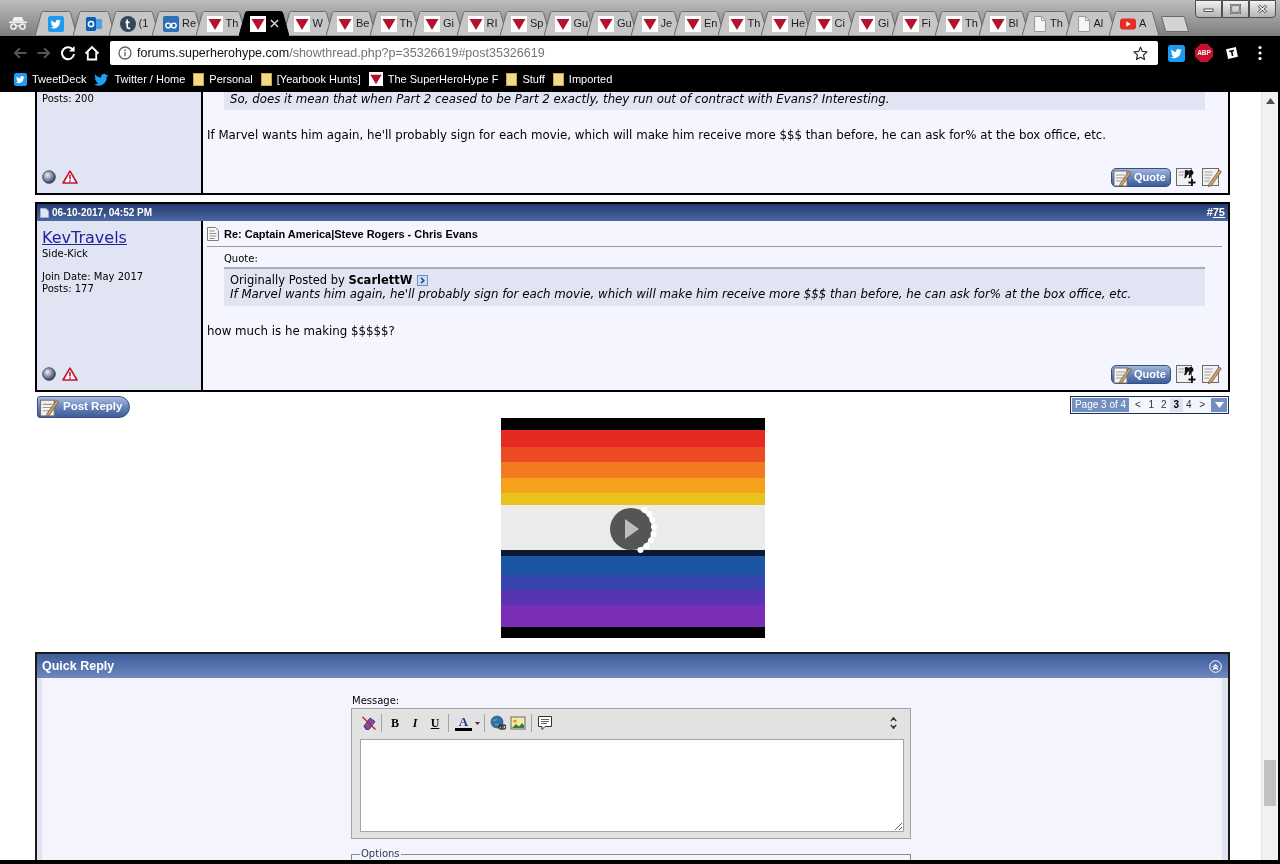 The width and height of the screenshot is (1280, 864). Describe the element at coordinates (241, 259) in the screenshot. I see `quote-label: Quote:` at that location.